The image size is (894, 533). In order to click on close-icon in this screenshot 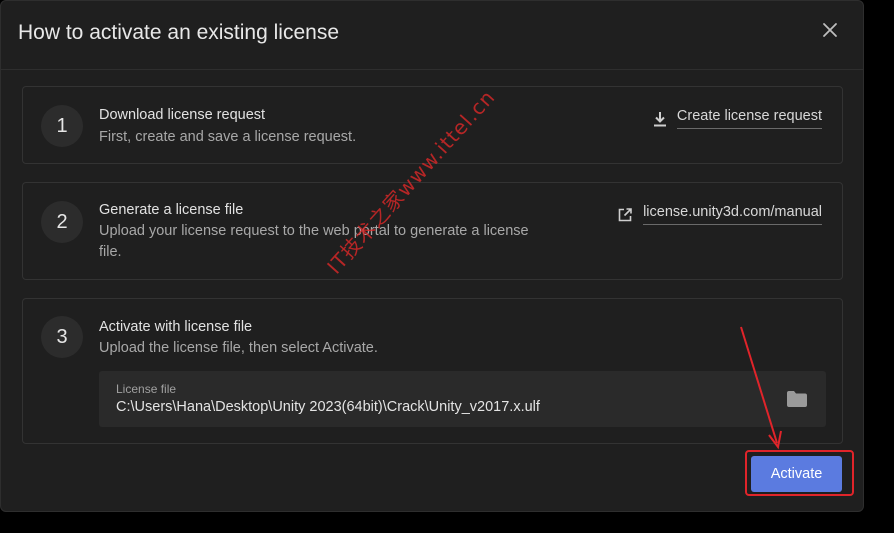, I will do `click(830, 30)`.